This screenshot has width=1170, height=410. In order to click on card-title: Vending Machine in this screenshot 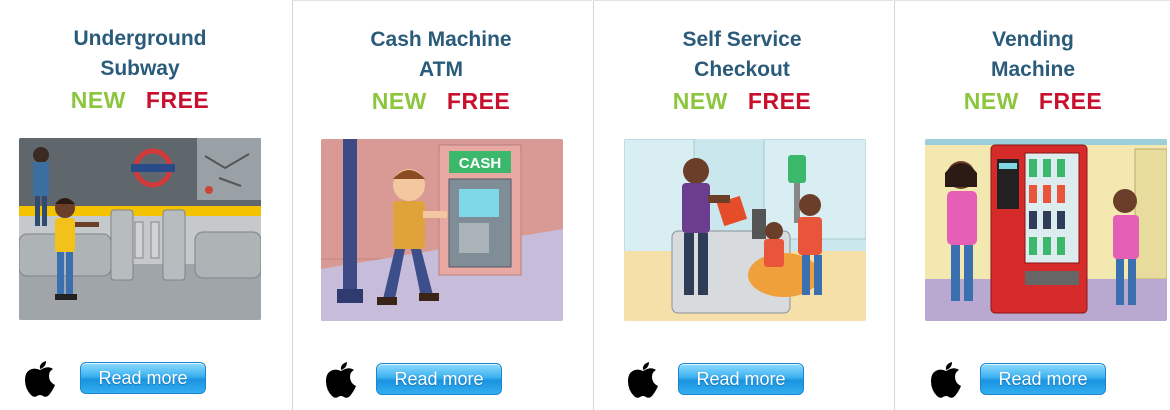, I will do `click(1032, 55)`.